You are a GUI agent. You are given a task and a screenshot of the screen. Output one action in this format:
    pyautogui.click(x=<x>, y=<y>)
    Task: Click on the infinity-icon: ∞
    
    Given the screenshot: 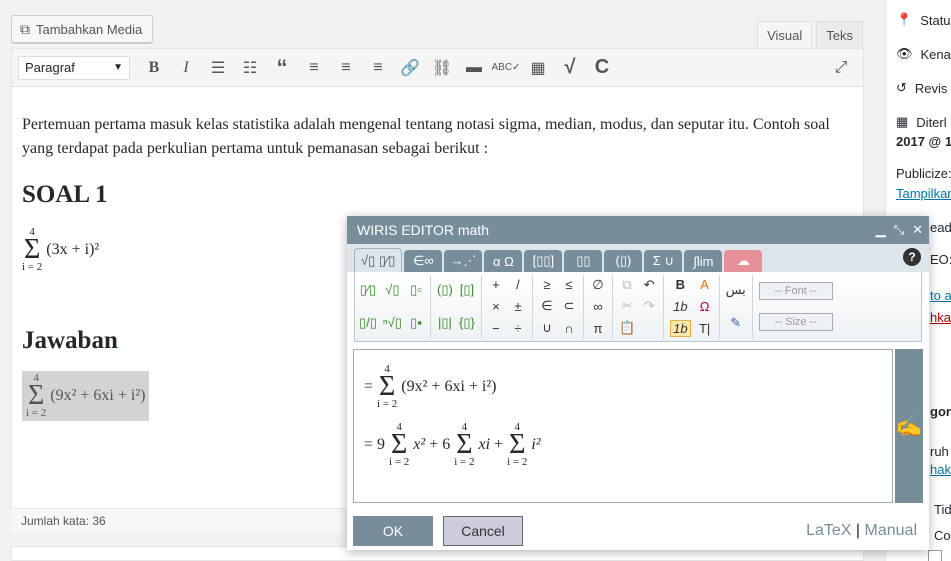 What is the action you would take?
    pyautogui.click(x=598, y=306)
    